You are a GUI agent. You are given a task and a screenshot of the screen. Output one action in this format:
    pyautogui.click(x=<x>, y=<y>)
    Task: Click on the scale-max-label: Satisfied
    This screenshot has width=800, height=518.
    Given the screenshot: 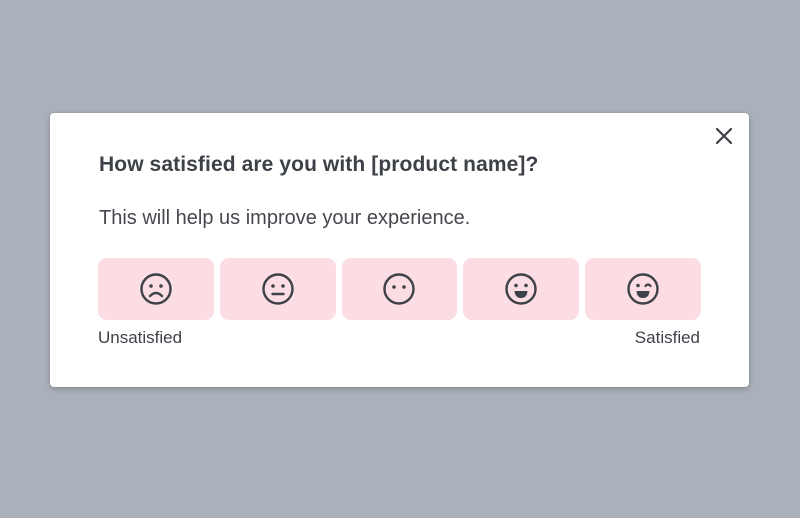 What is the action you would take?
    pyautogui.click(x=667, y=337)
    